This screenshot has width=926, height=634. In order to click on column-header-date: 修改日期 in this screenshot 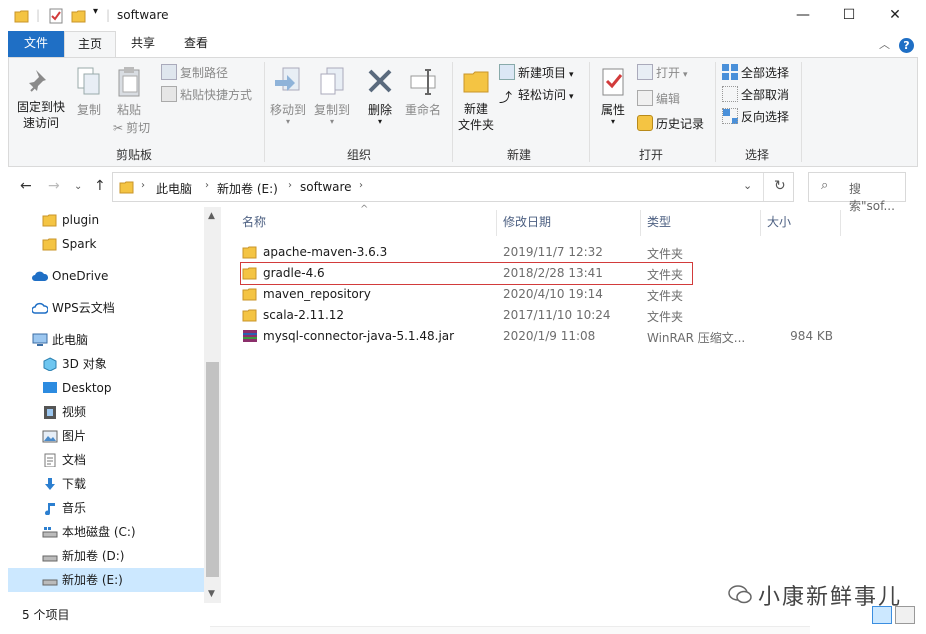, I will do `click(527, 224)`.